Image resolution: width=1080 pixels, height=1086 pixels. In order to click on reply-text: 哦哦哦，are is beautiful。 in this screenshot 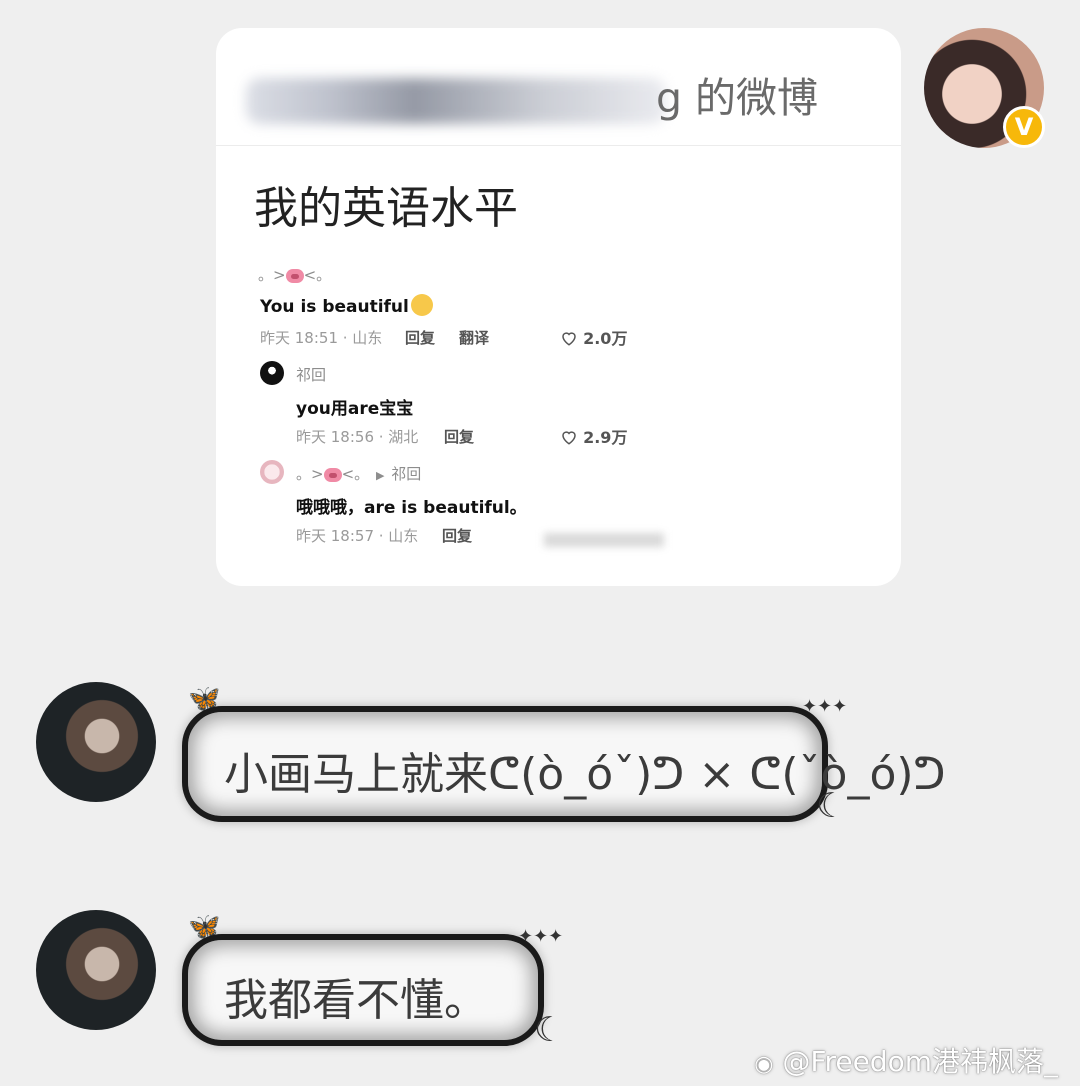, I will do `click(411, 508)`.